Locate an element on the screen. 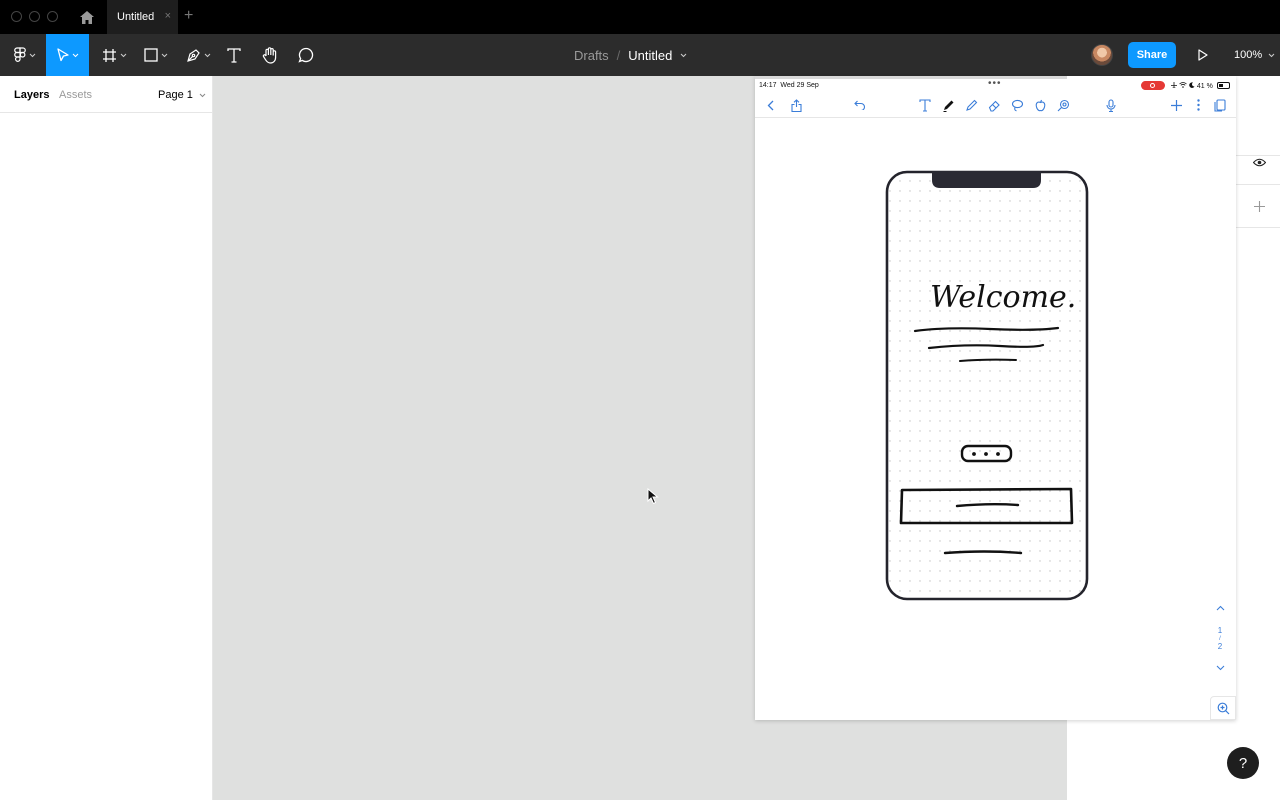 This screenshot has width=1280, height=800. share-button: Share is located at coordinates (1152, 55).